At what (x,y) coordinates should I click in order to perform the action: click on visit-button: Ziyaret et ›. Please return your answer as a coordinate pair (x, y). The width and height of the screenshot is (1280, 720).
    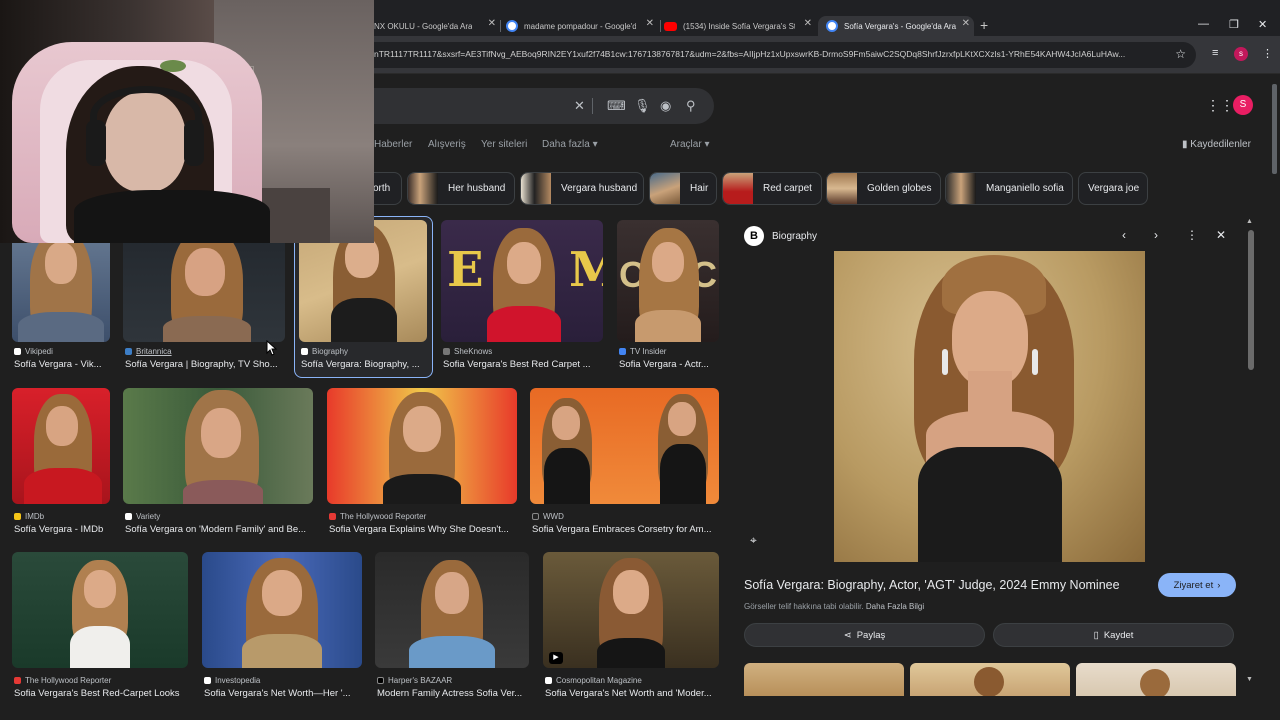
    Looking at the image, I should click on (1197, 585).